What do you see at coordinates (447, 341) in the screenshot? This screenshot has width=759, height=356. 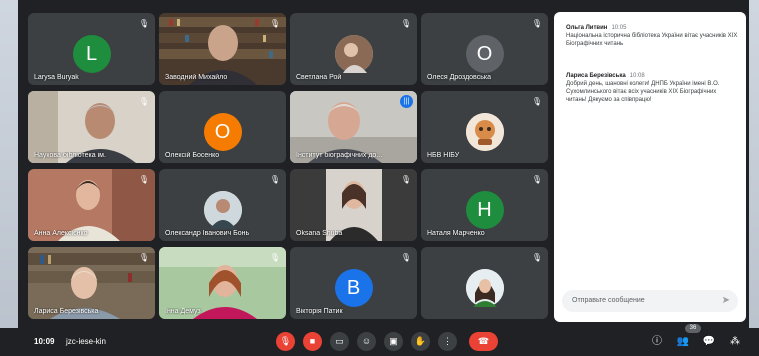 I see `more-options-icon: ⋮` at bounding box center [447, 341].